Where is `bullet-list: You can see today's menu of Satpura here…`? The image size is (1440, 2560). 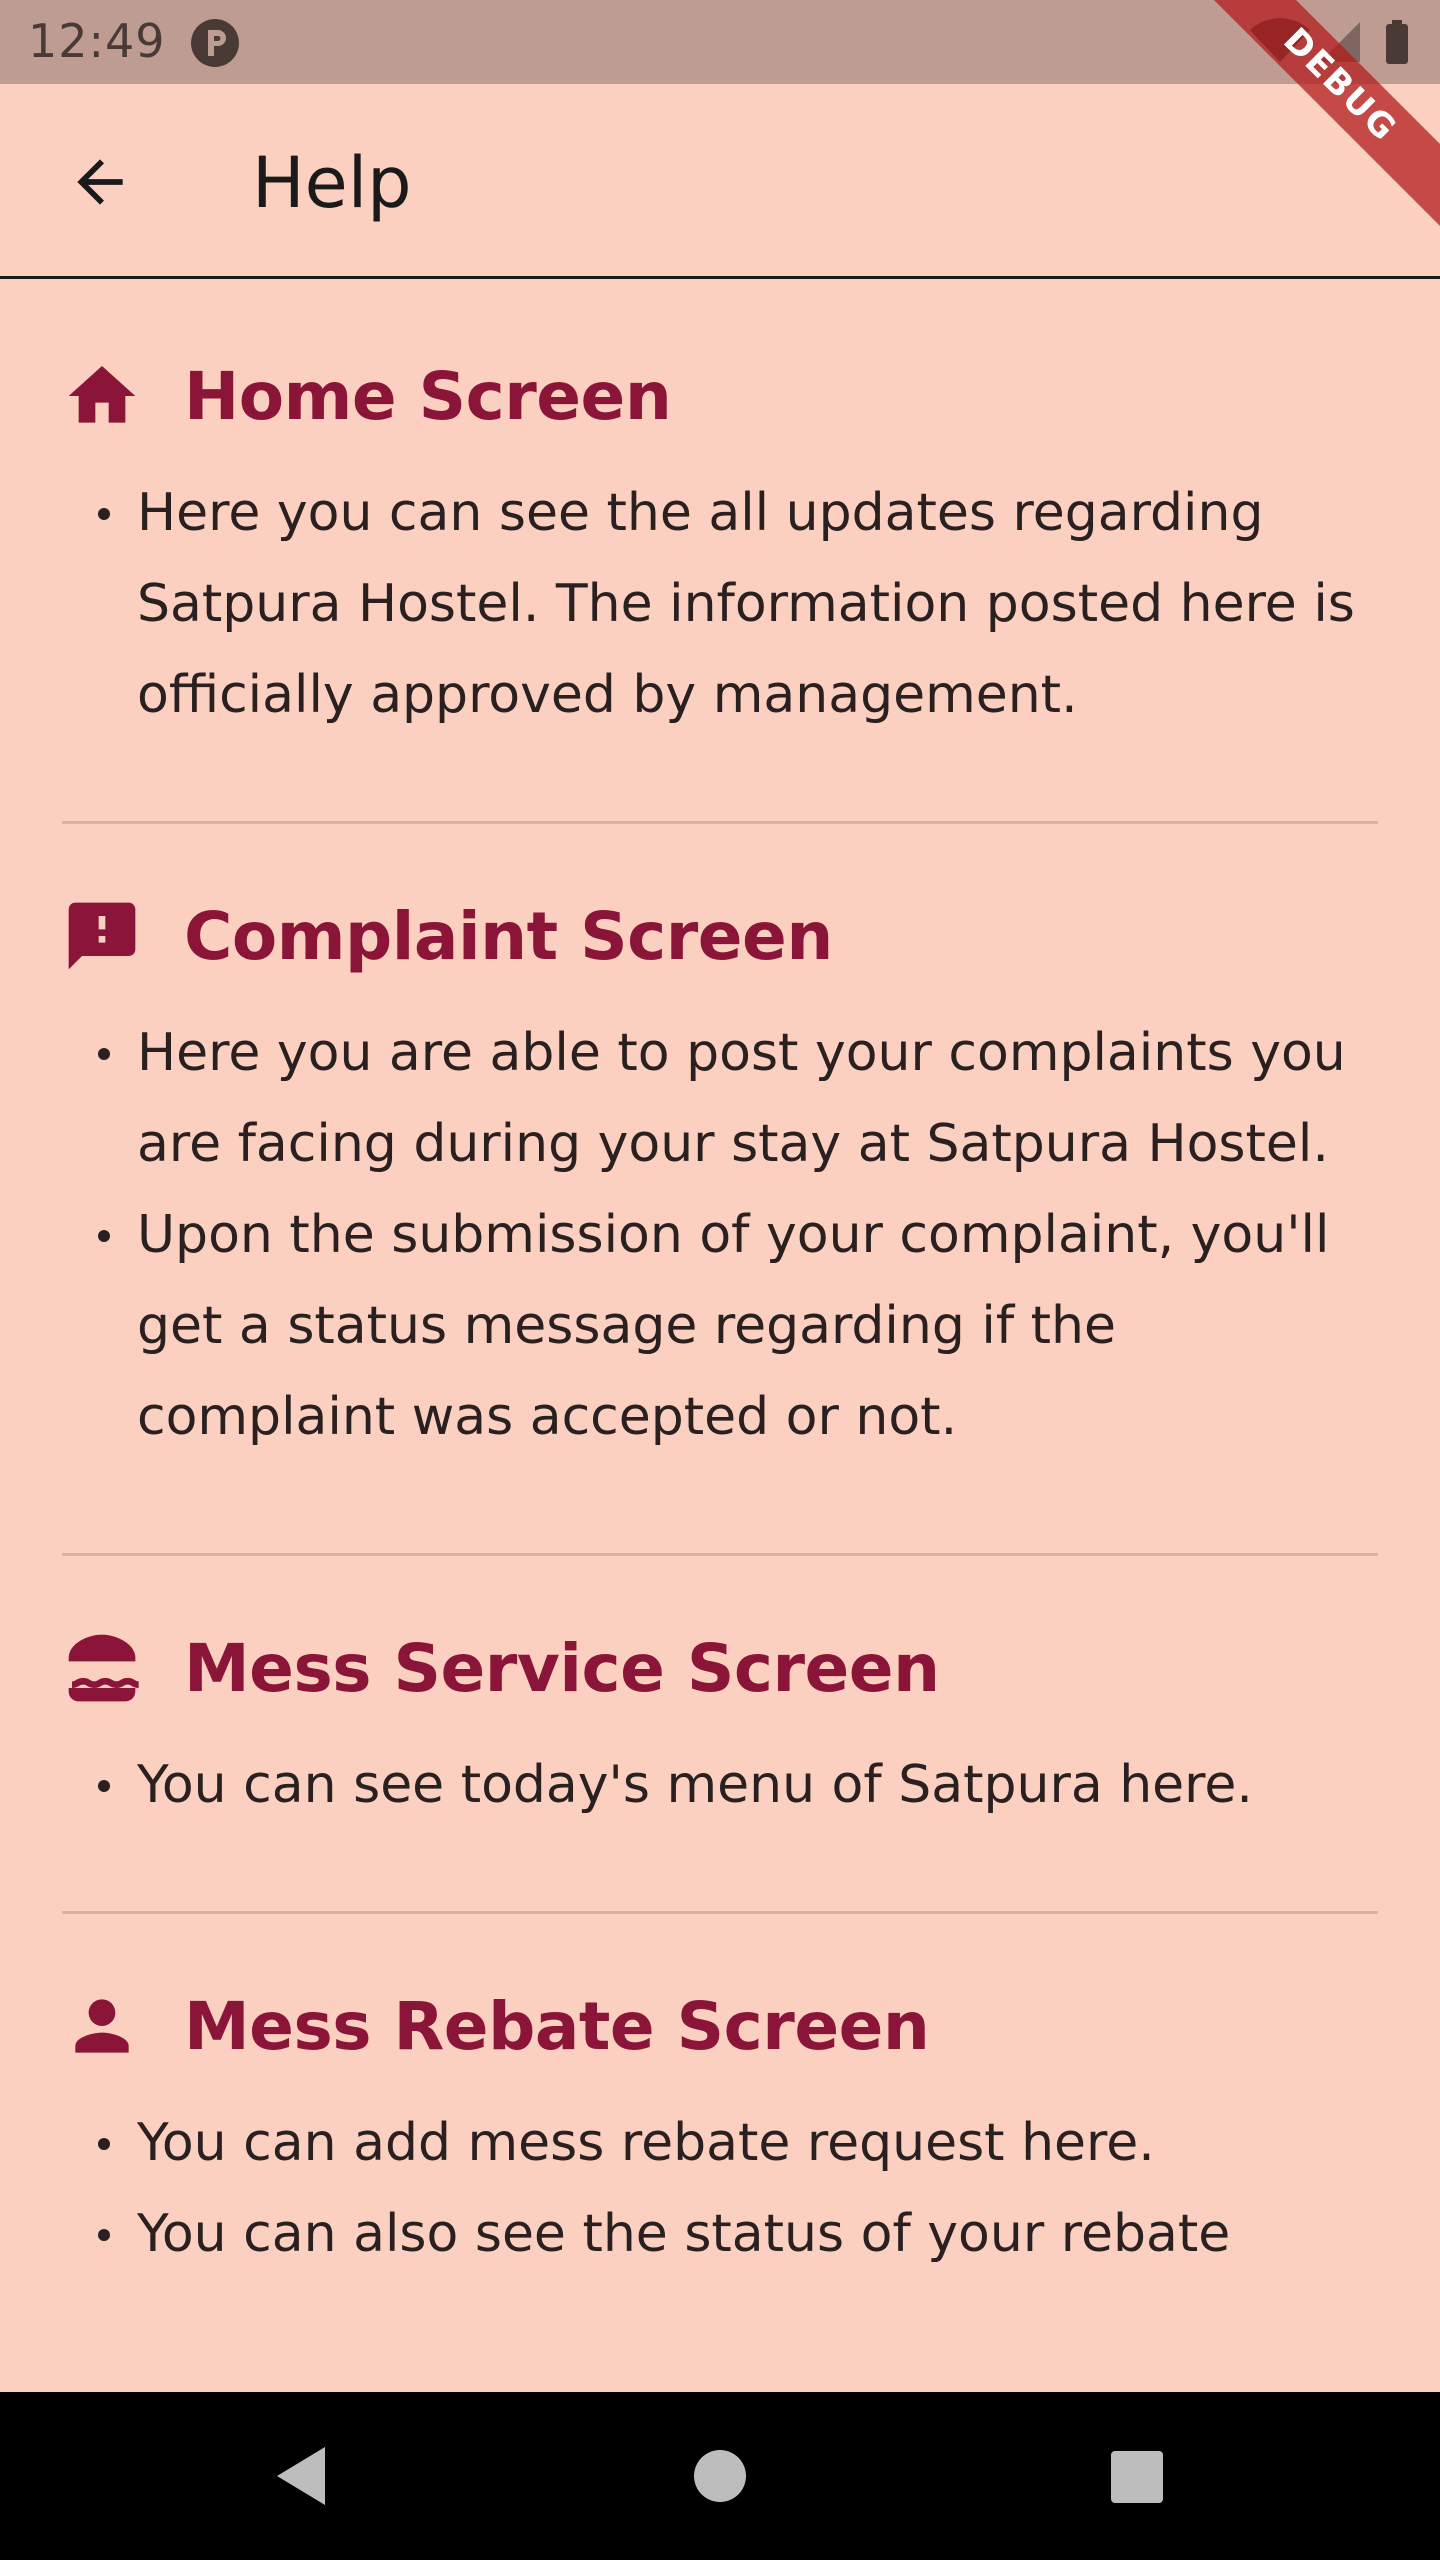 bullet-list: You can see today's menu of Satpura here… is located at coordinates (720, 1785).